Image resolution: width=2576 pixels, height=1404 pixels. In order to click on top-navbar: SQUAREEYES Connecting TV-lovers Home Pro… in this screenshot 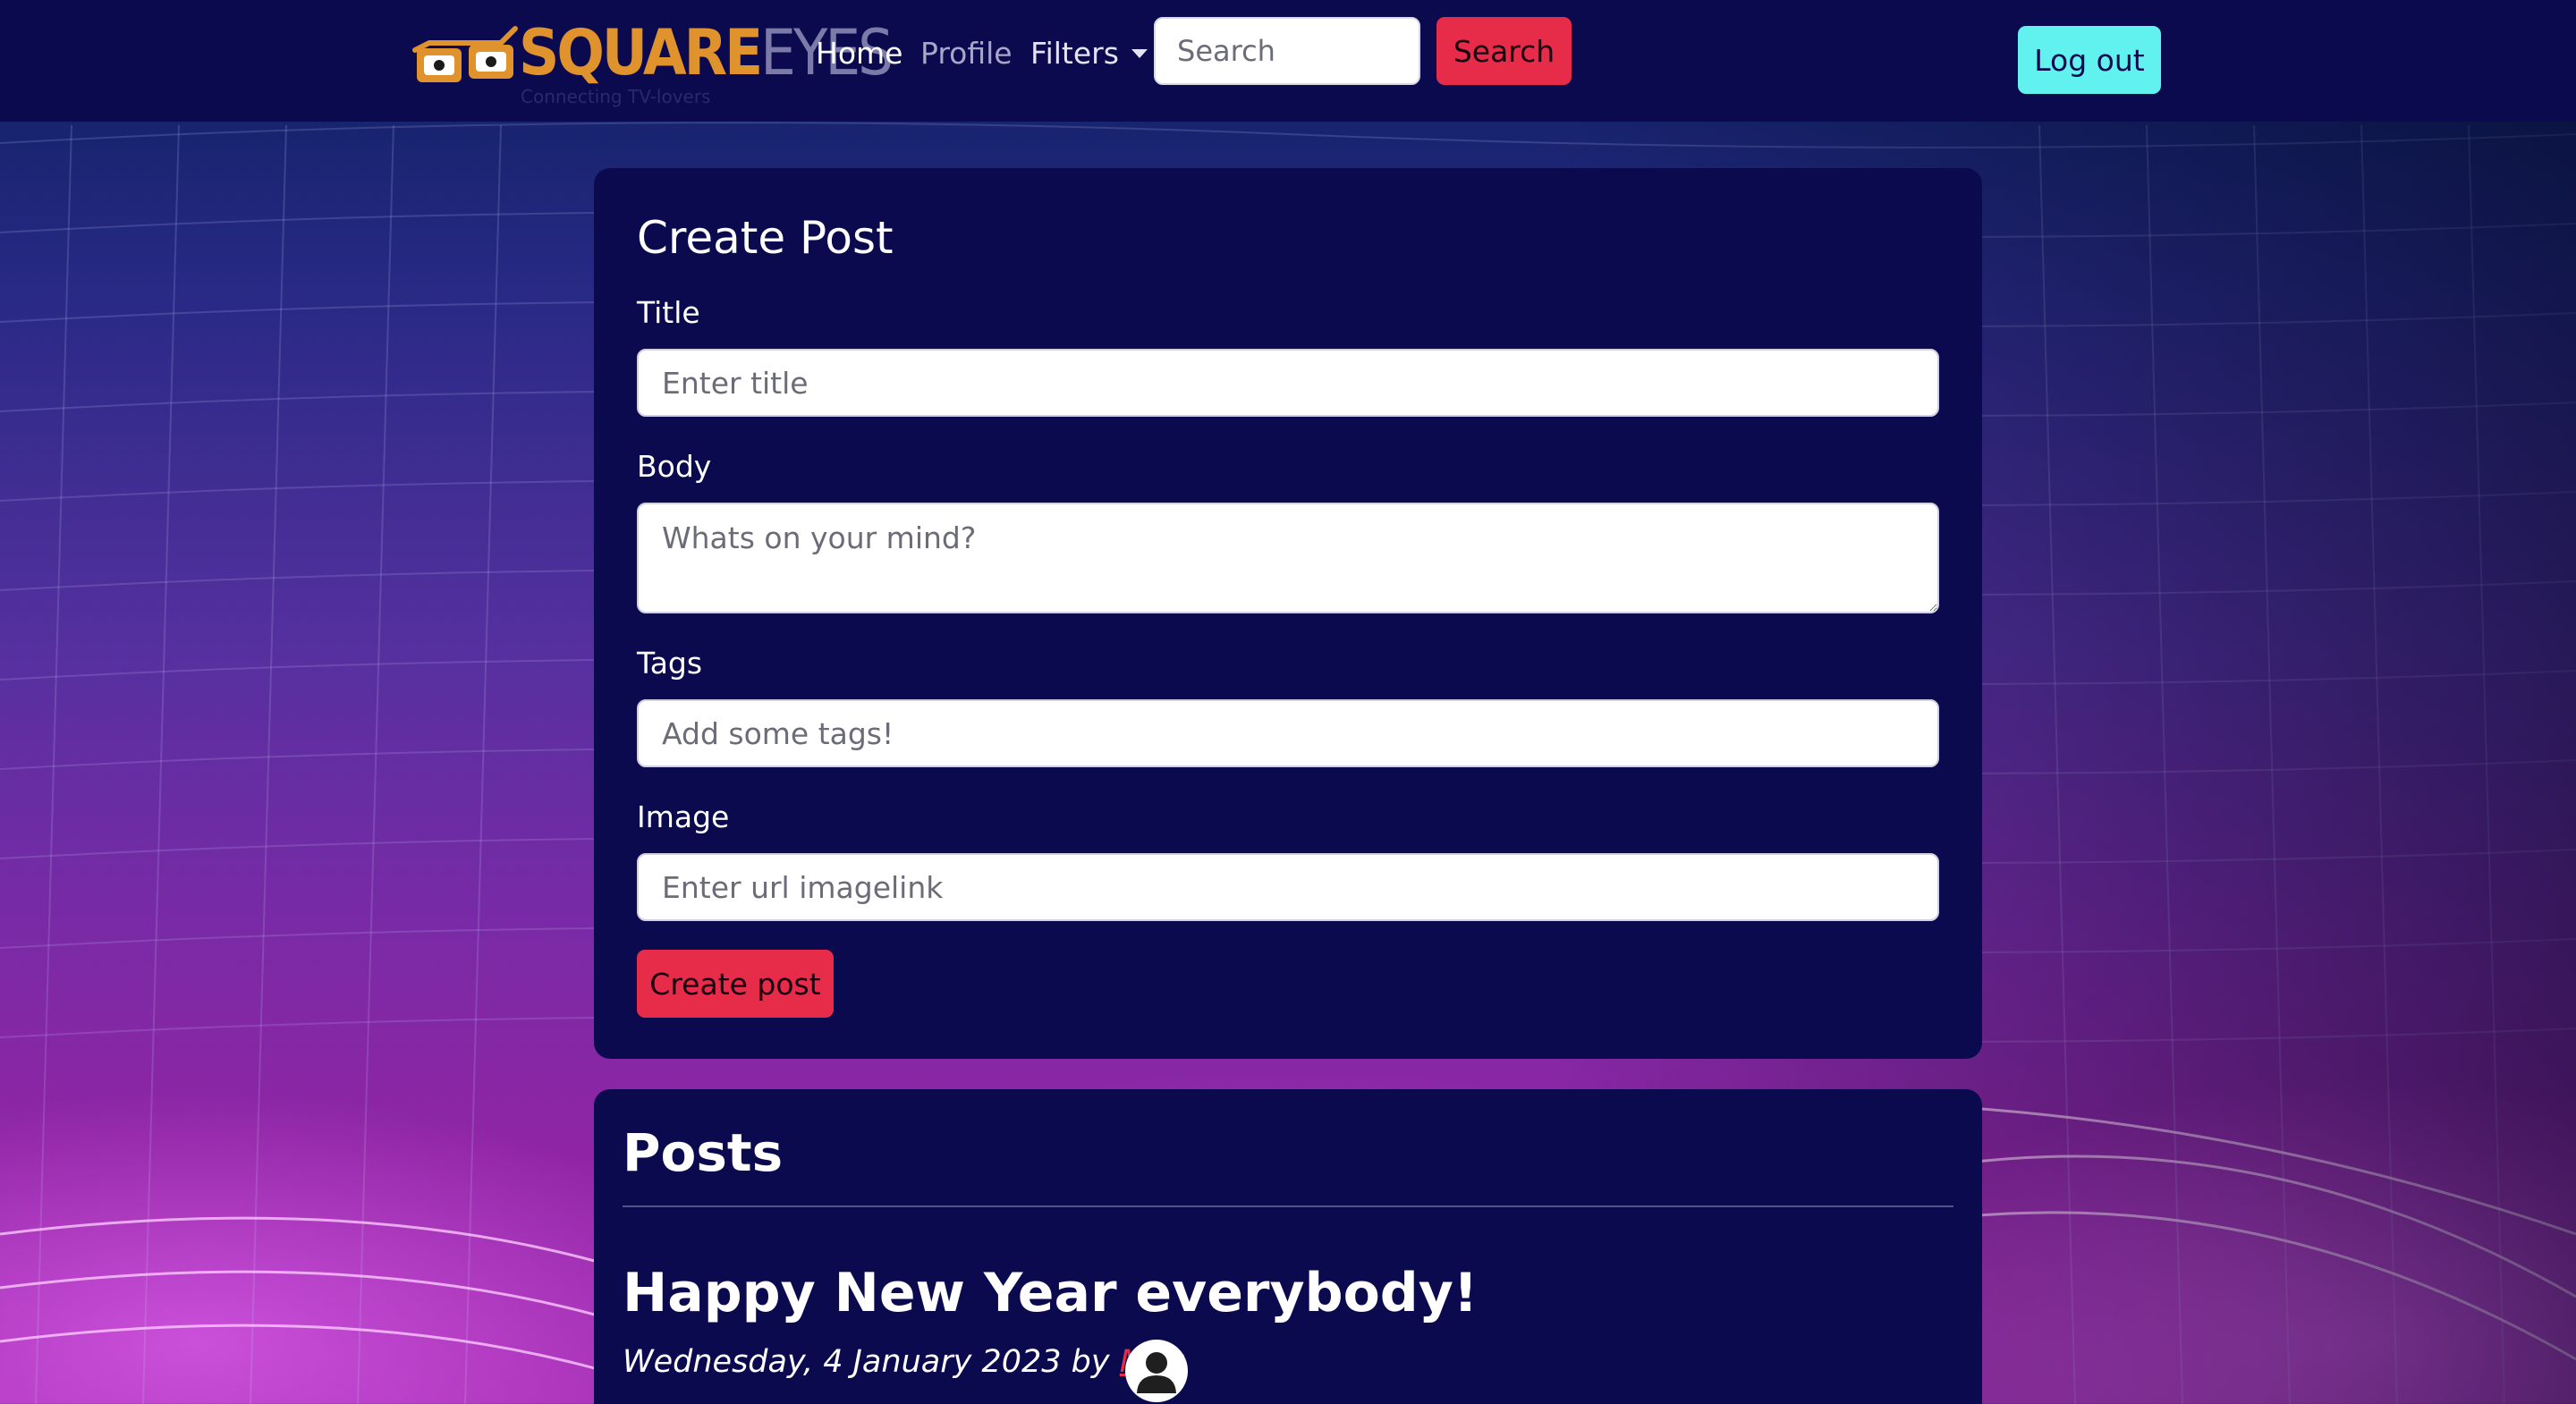, I will do `click(1288, 61)`.